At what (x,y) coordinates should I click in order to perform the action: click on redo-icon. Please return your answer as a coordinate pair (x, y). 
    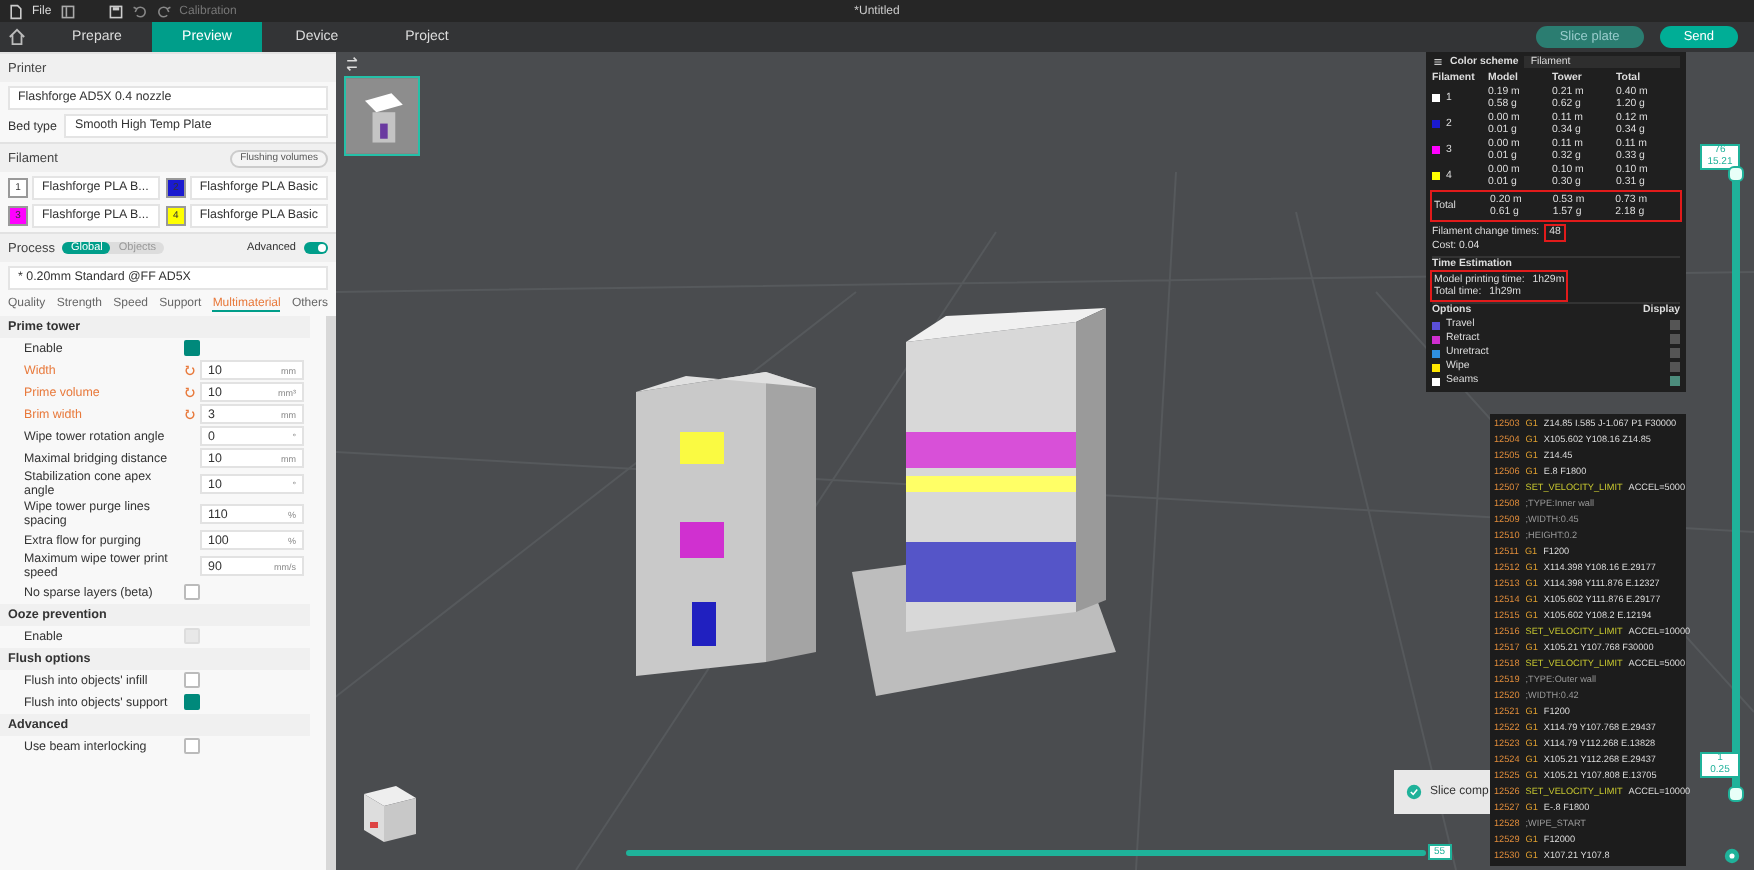
    Looking at the image, I should click on (163, 11).